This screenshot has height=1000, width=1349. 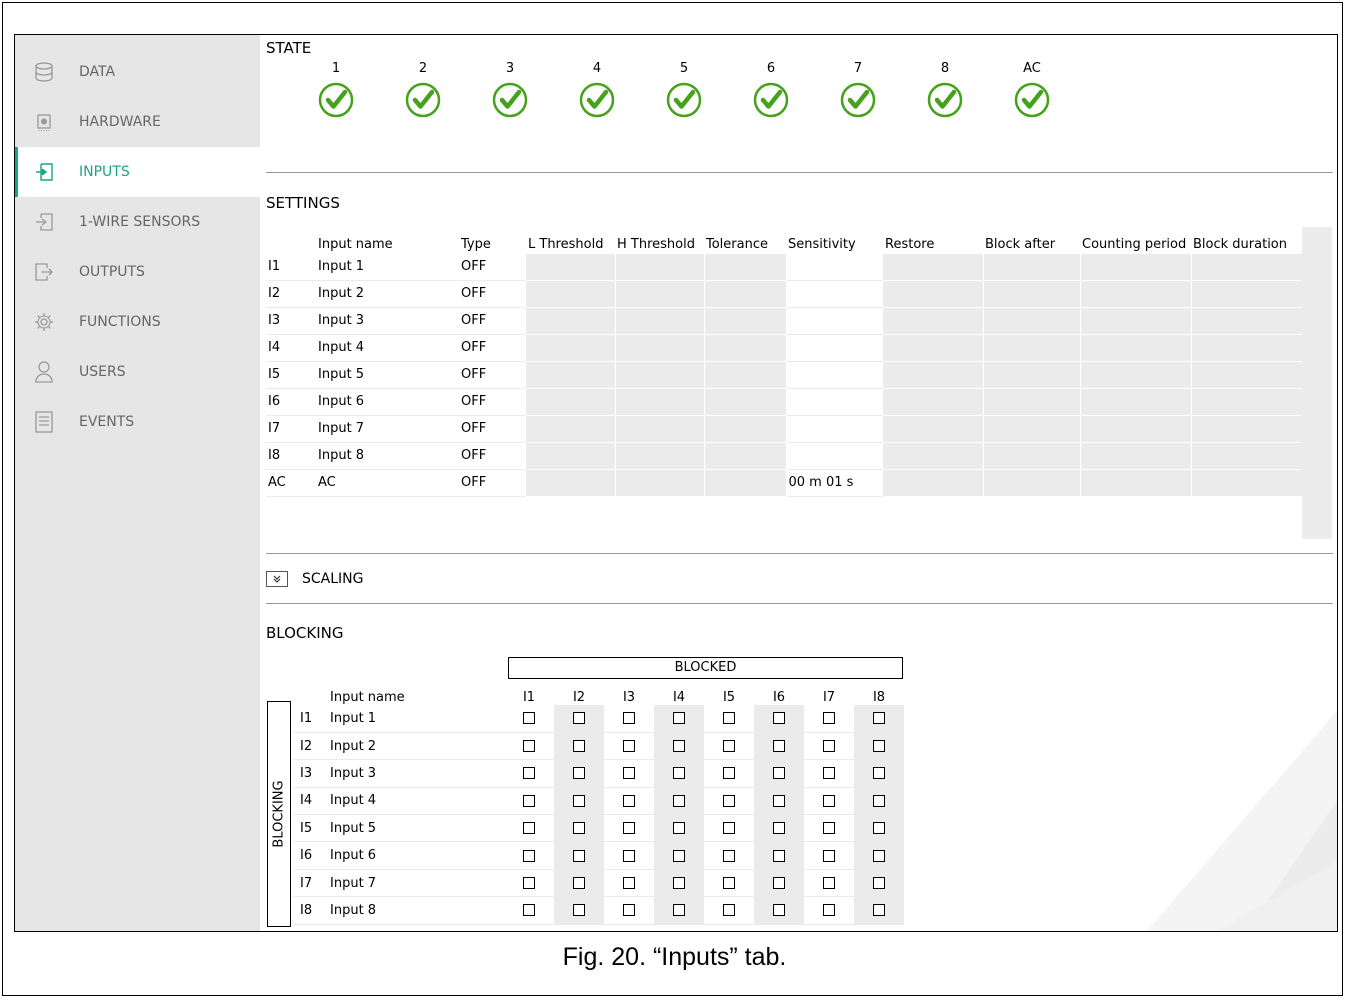 I want to click on cell-sensitivity: 00 m 01 s, so click(x=834, y=483).